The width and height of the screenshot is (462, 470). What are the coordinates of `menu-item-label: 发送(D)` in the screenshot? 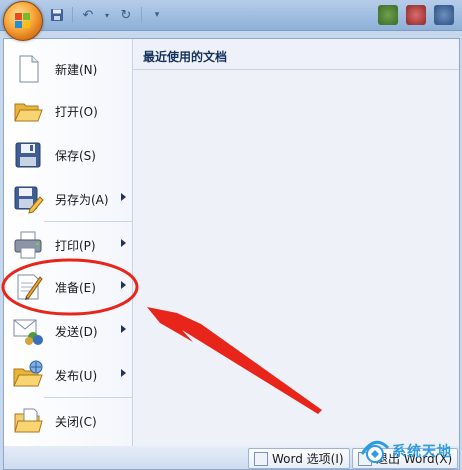 It's located at (76, 331).